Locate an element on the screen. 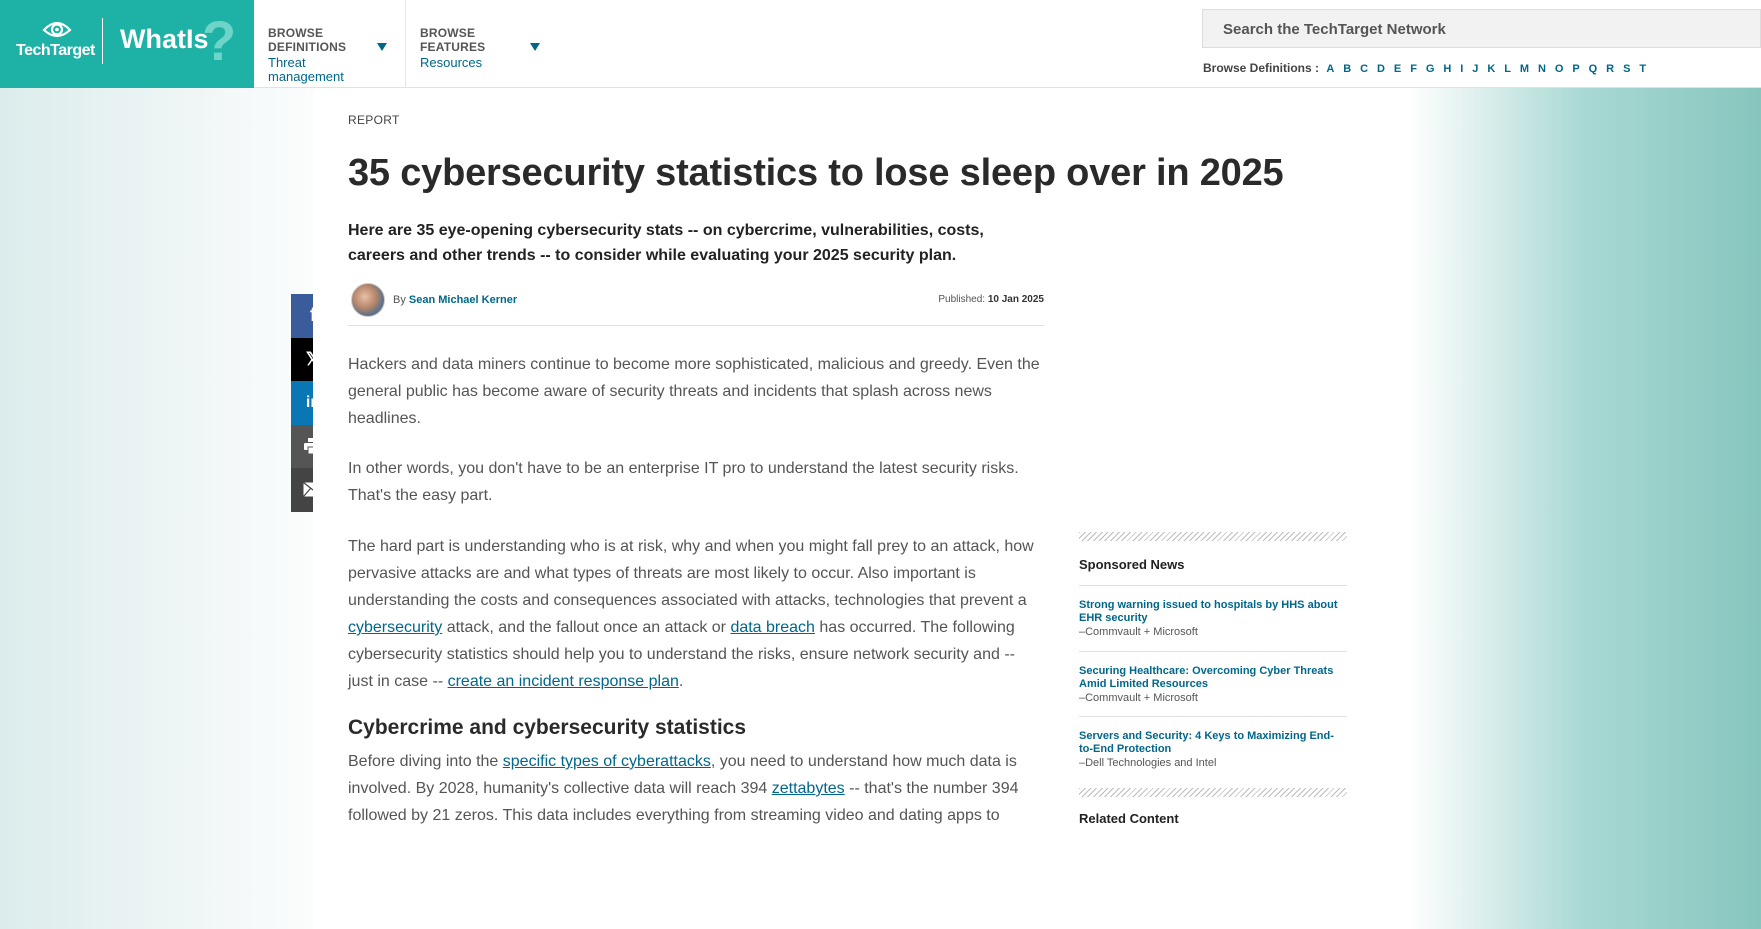 This screenshot has width=1761, height=929. sponsor-source: –Dell Technologies and Intel is located at coordinates (1148, 763).